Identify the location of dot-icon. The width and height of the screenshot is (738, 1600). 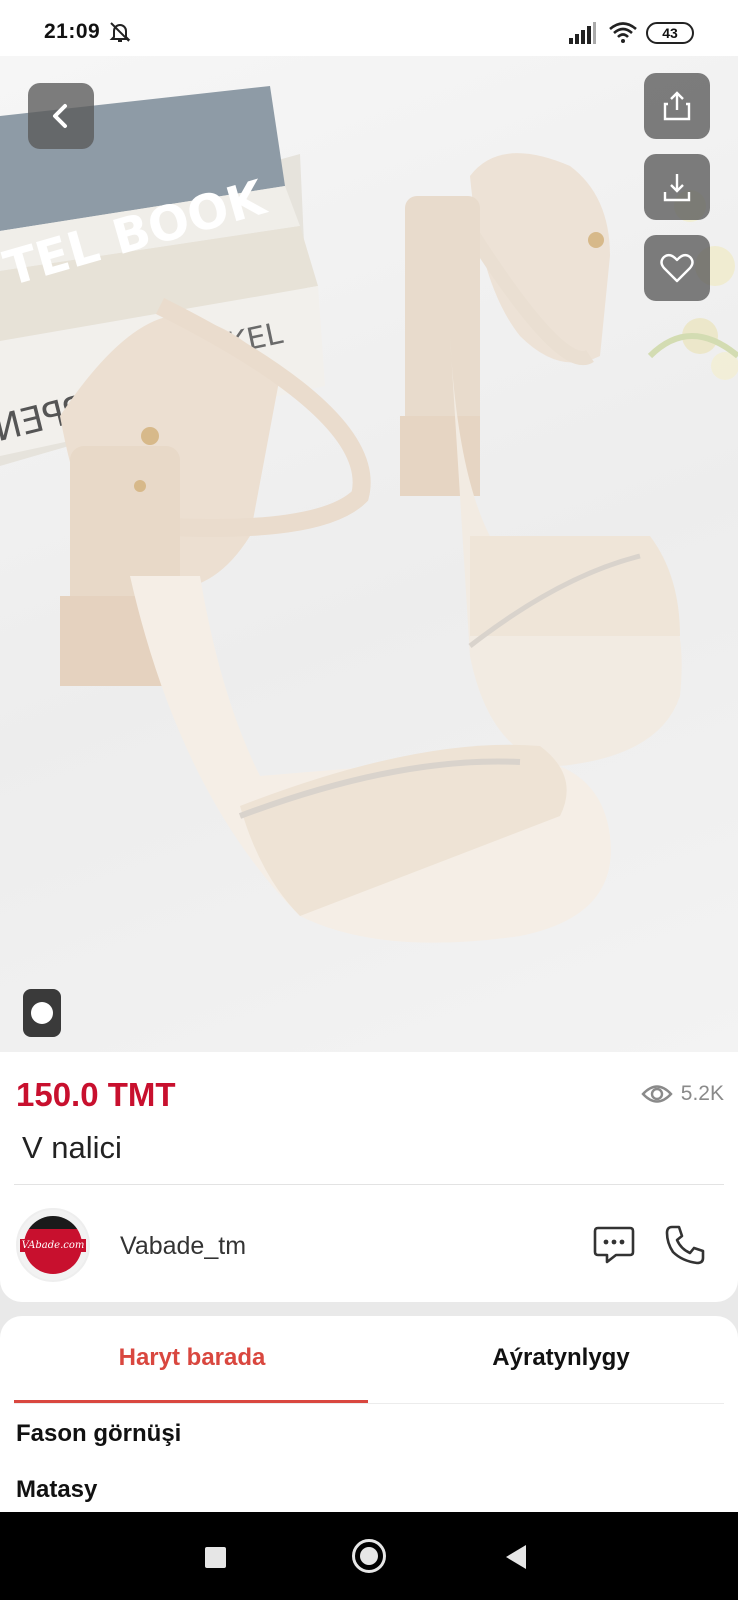
(42, 1013).